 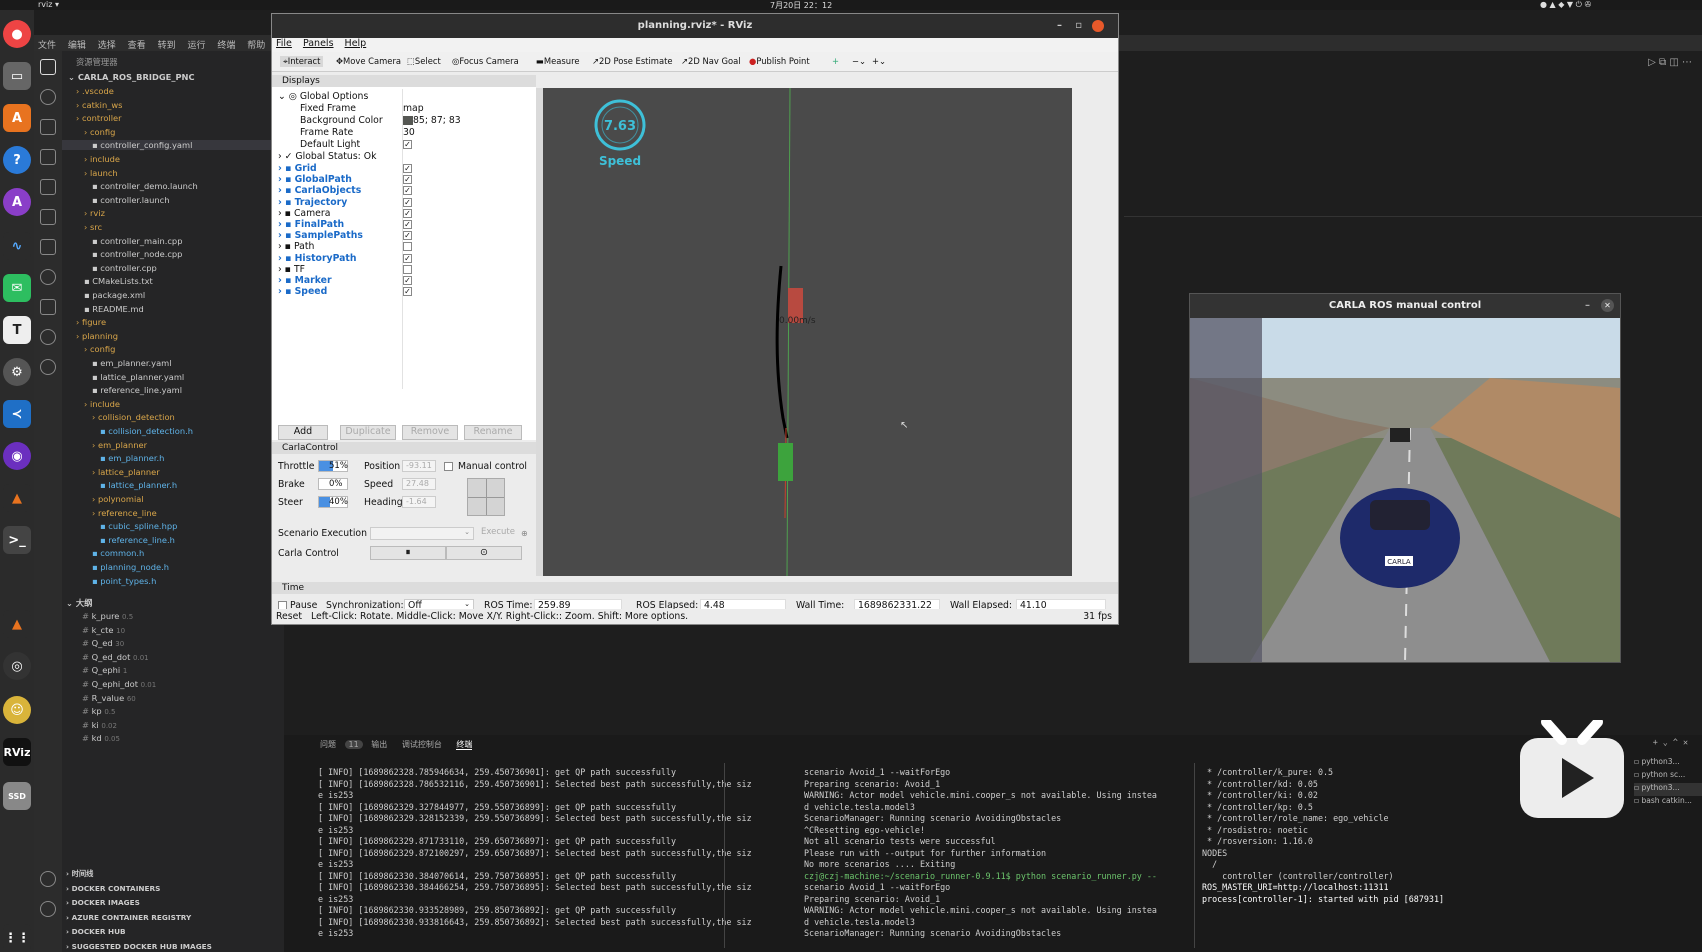 What do you see at coordinates (173, 186) in the screenshot?
I see `file-item: ▪ controller_demo.launch` at bounding box center [173, 186].